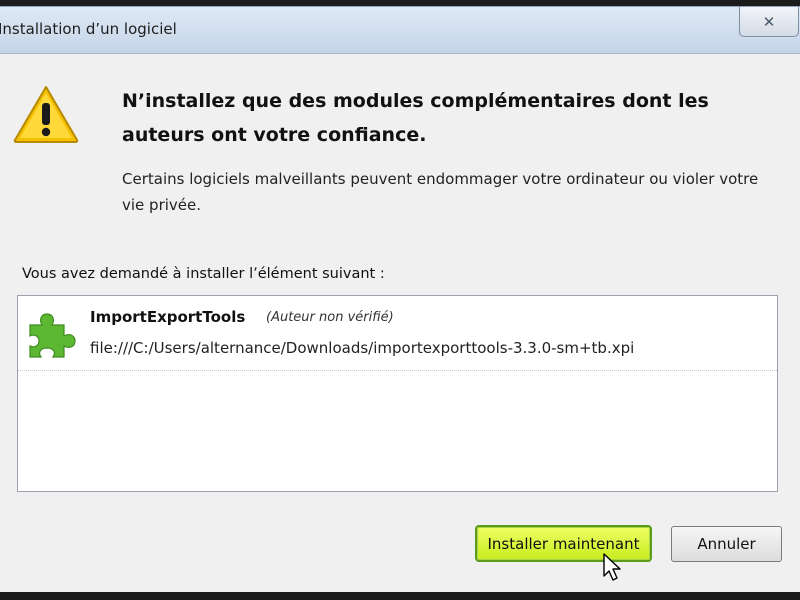 The image size is (800, 600). Describe the element at coordinates (168, 317) in the screenshot. I see `addon-name: ImportExportTools` at that location.